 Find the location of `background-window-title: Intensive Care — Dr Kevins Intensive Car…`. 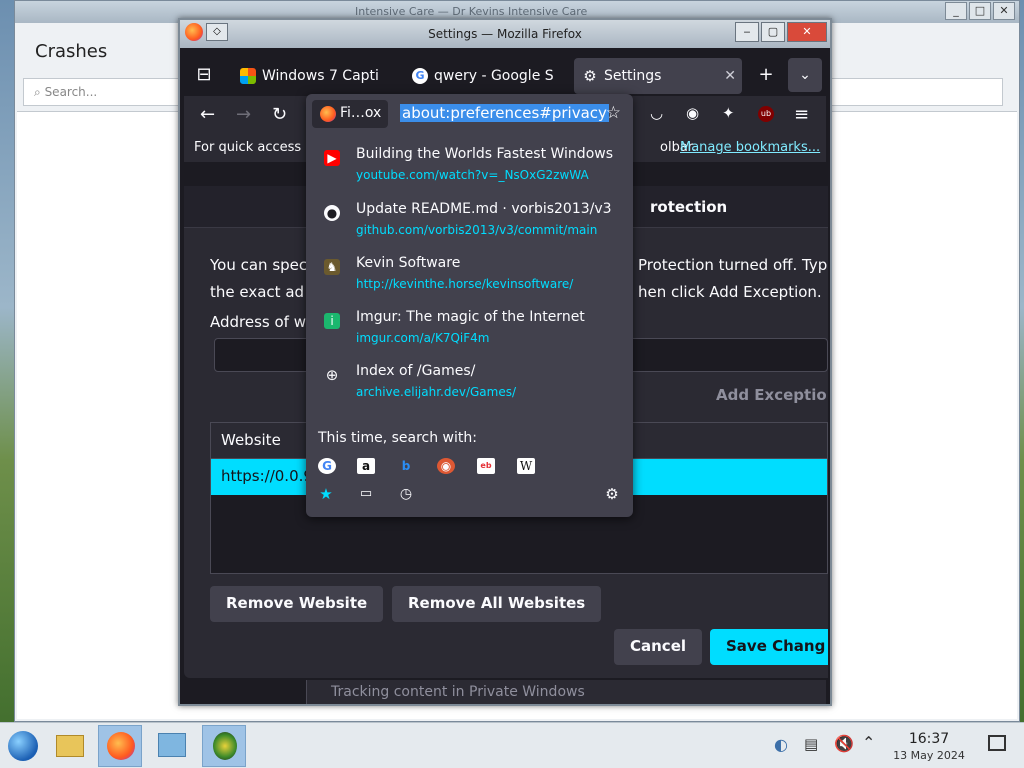

background-window-title: Intensive Care — Dr Kevins Intensive Car… is located at coordinates (471, 11).